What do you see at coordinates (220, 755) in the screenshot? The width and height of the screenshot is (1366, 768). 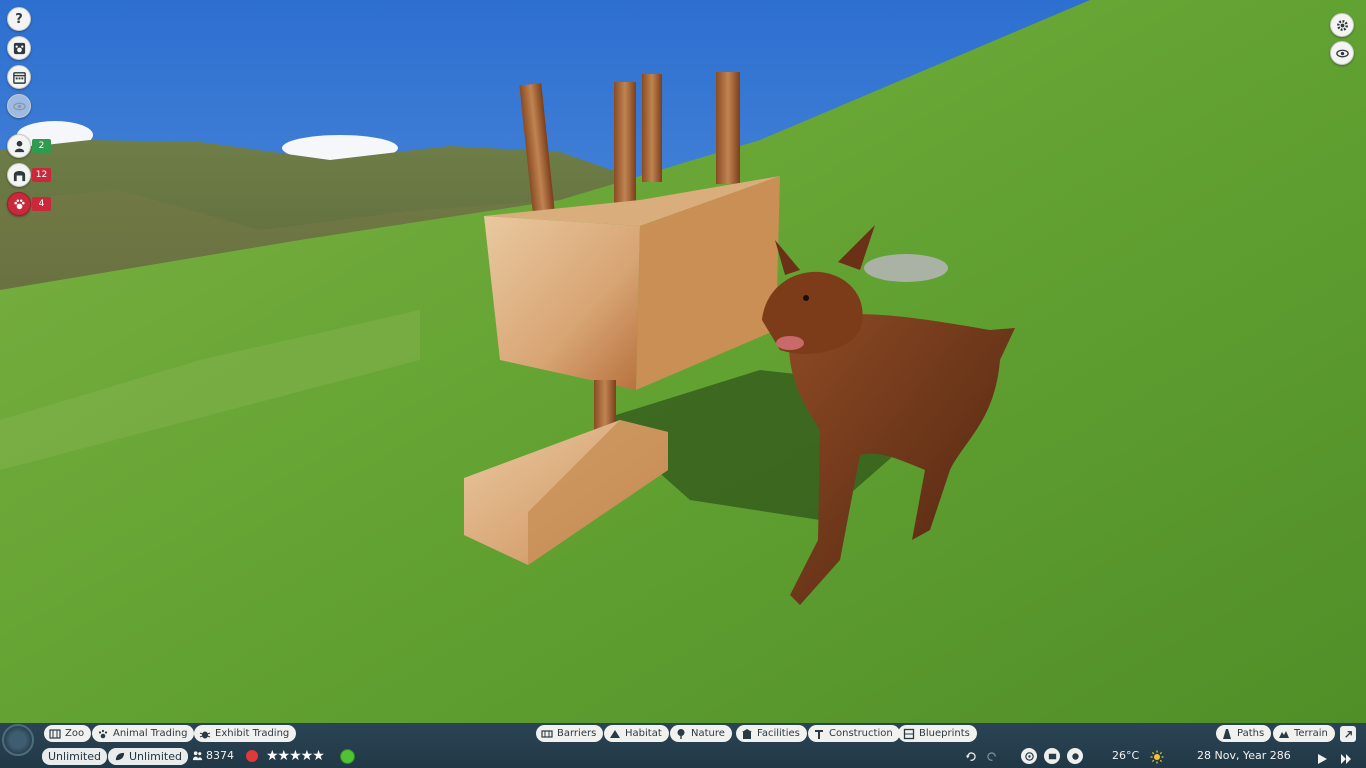 I see `guest-count-value: 8374` at bounding box center [220, 755].